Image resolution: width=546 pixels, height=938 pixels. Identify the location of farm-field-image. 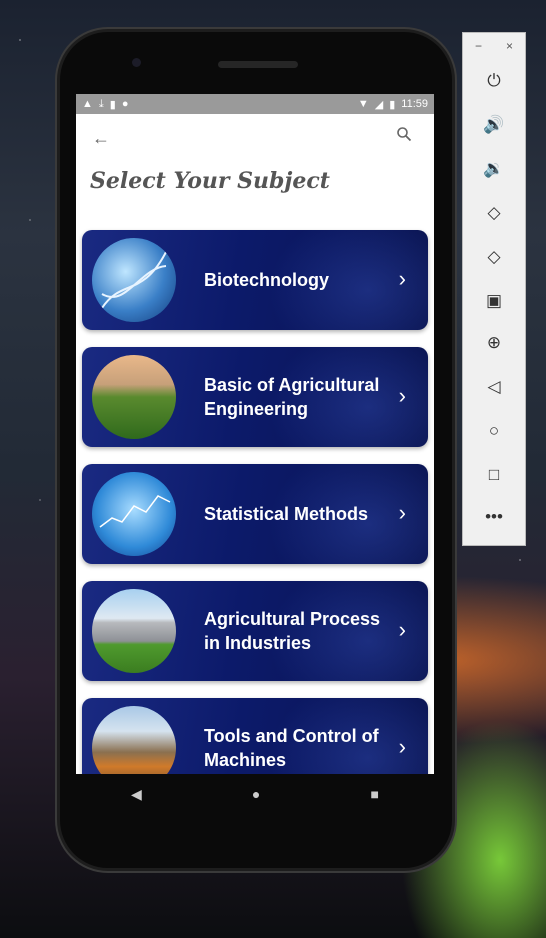
(134, 397).